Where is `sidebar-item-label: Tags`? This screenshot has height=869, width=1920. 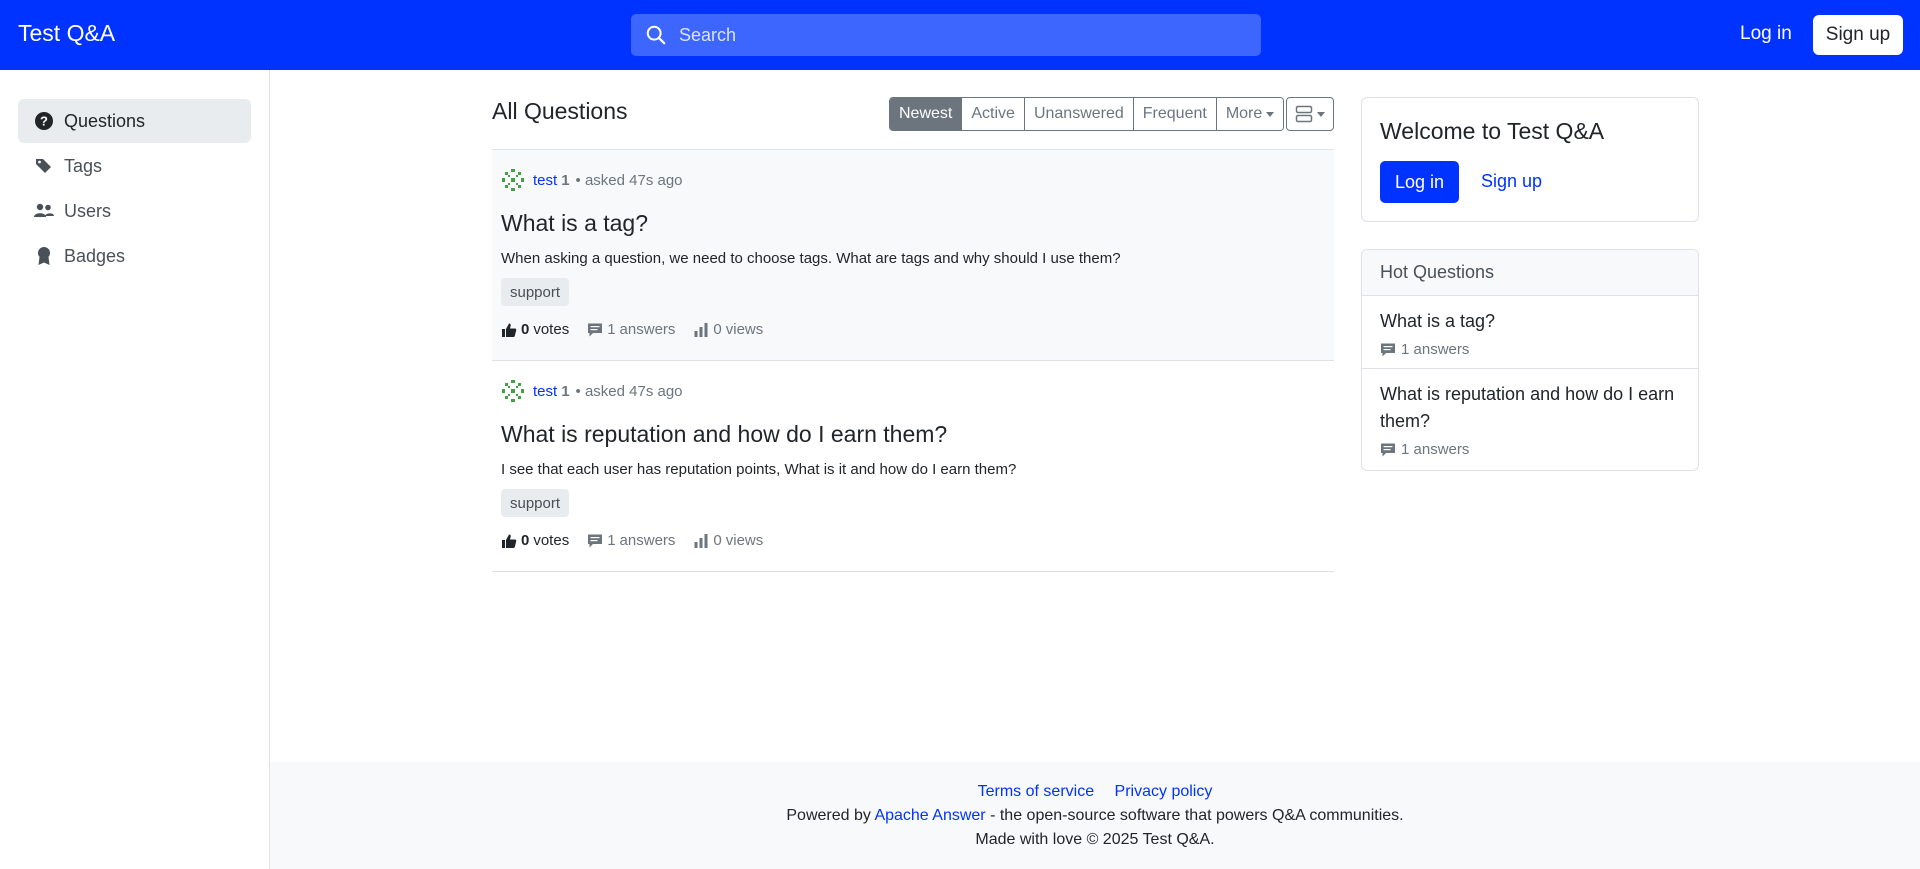 sidebar-item-label: Tags is located at coordinates (83, 165).